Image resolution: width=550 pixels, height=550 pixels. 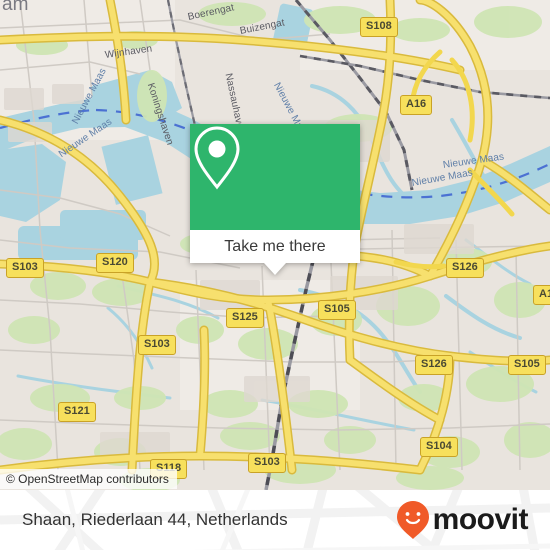 I want to click on moovit-logo: moovit, so click(x=462, y=520).